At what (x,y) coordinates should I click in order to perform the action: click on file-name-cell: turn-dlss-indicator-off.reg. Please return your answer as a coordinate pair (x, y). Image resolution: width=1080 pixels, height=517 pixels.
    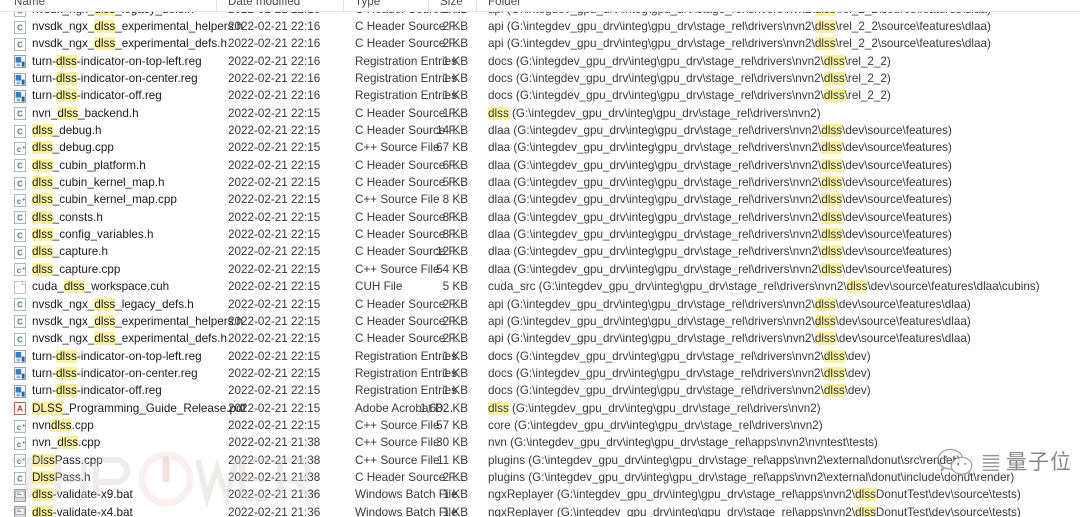
    Looking at the image, I should click on (97, 391).